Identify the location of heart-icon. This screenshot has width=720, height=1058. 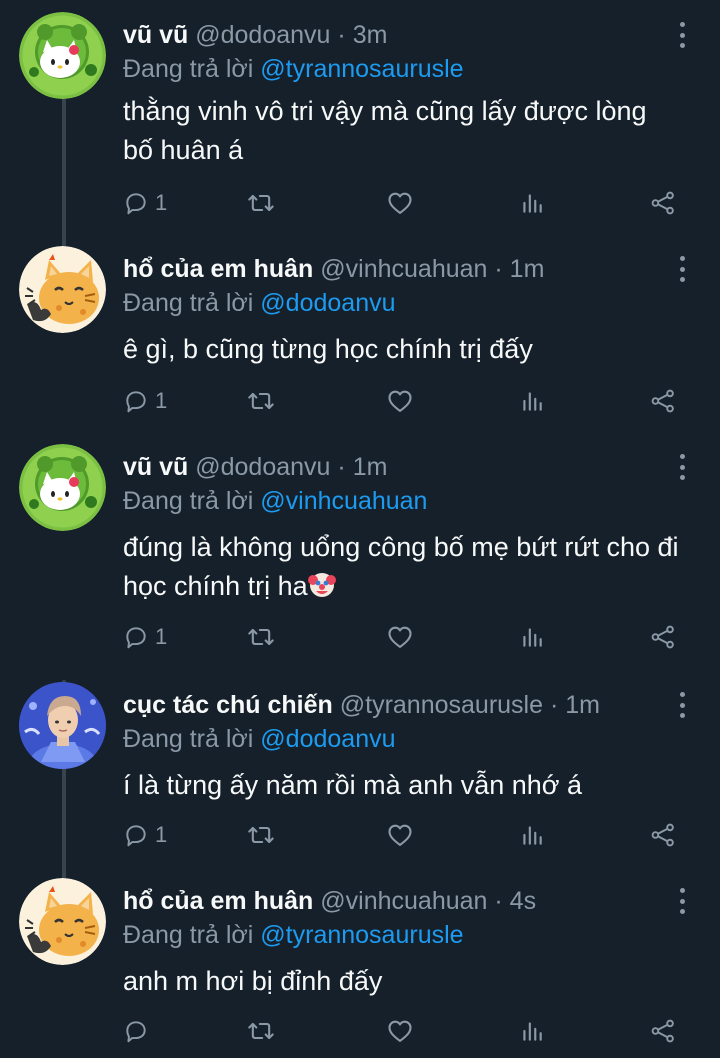
(400, 203).